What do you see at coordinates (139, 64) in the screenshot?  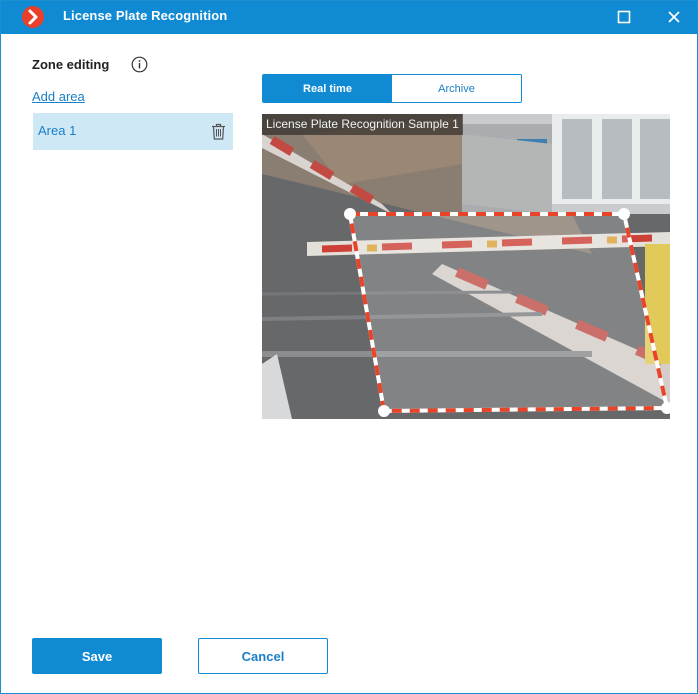 I see `info-icon` at bounding box center [139, 64].